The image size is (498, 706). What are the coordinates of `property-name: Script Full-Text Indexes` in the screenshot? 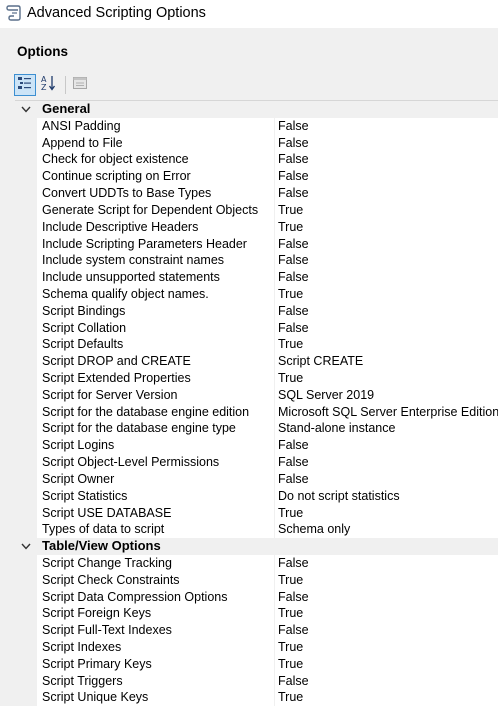 It's located at (107, 630).